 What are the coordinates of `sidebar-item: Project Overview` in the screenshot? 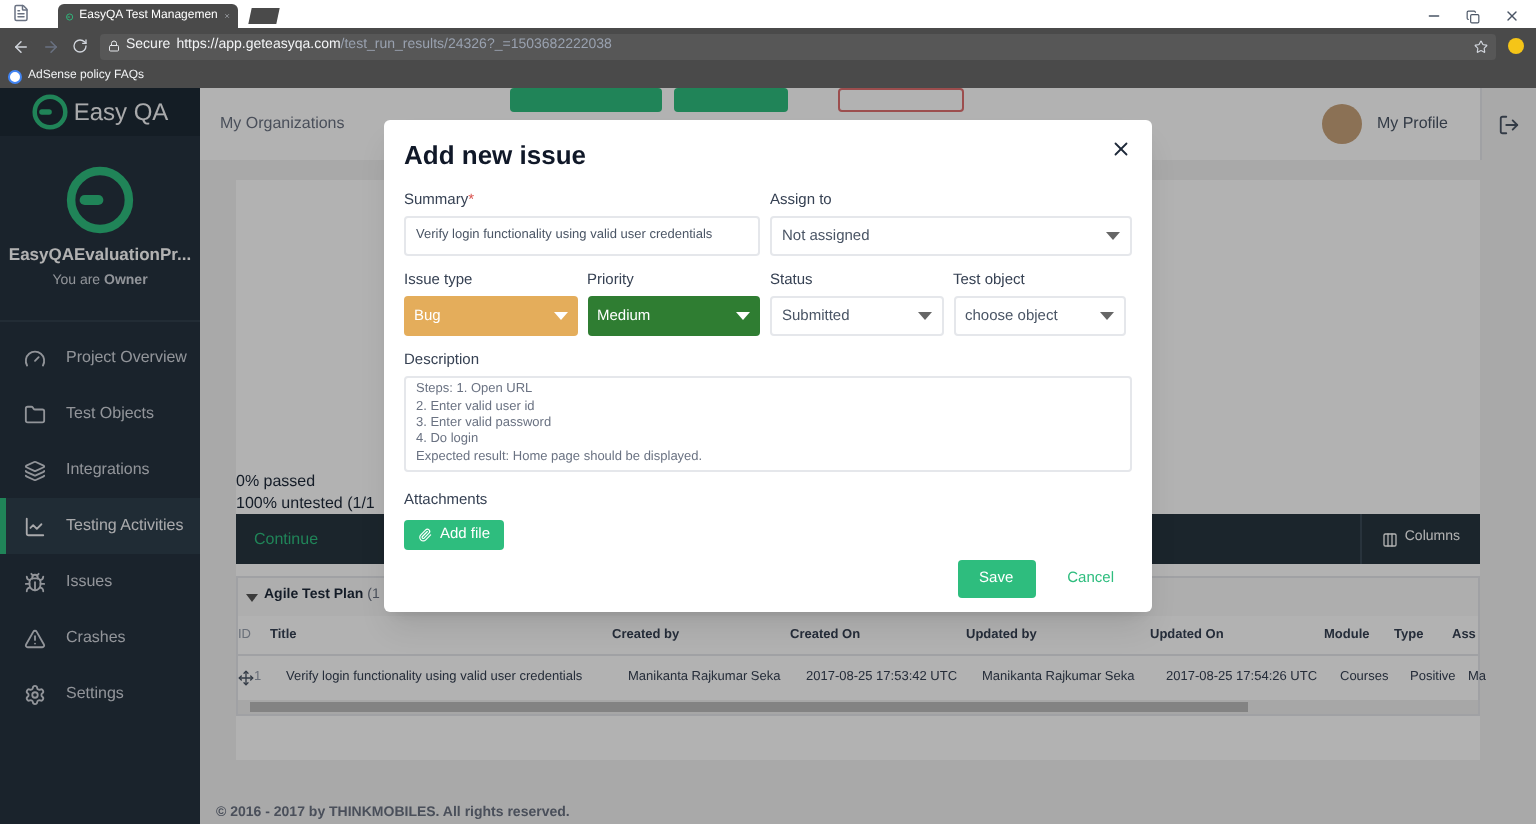 It's located at (100, 358).